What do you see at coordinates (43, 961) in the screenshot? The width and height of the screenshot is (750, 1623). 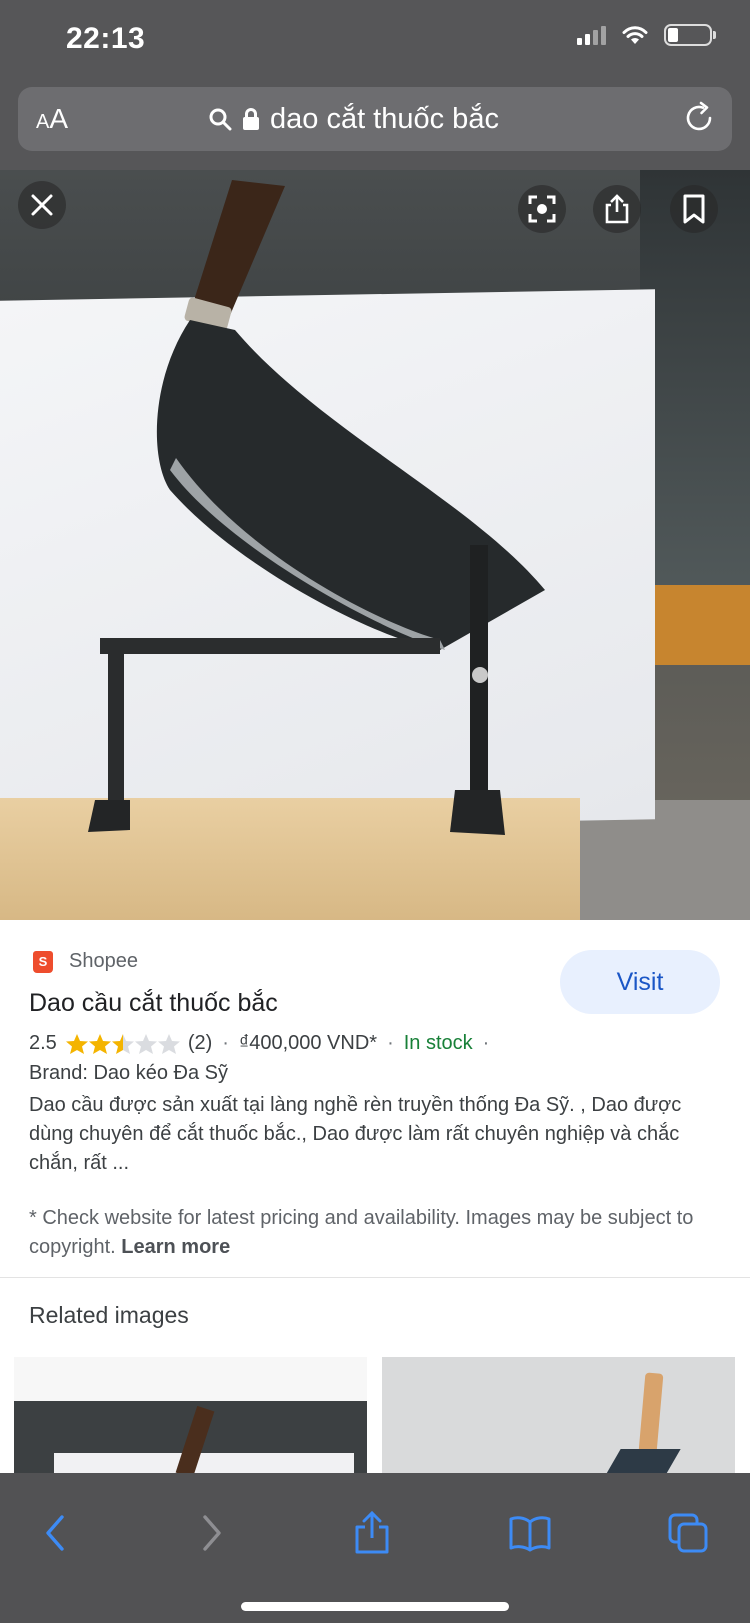 I see `shopee-icon: S` at bounding box center [43, 961].